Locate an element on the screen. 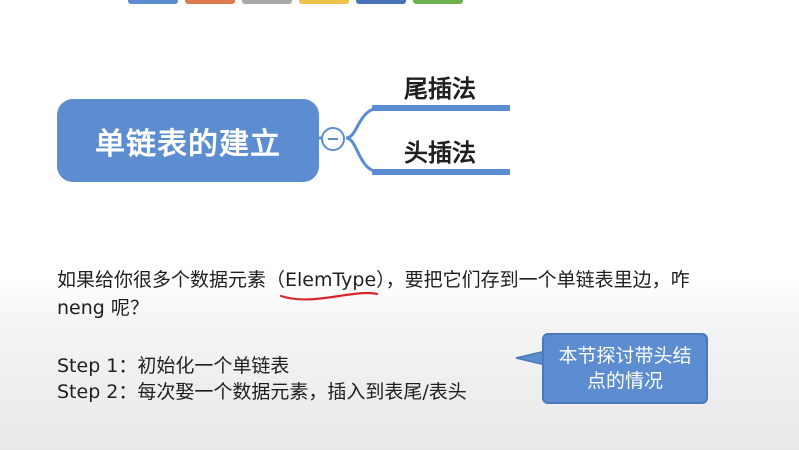  mind-map-root-node: 单链表的建立 is located at coordinates (188, 140).